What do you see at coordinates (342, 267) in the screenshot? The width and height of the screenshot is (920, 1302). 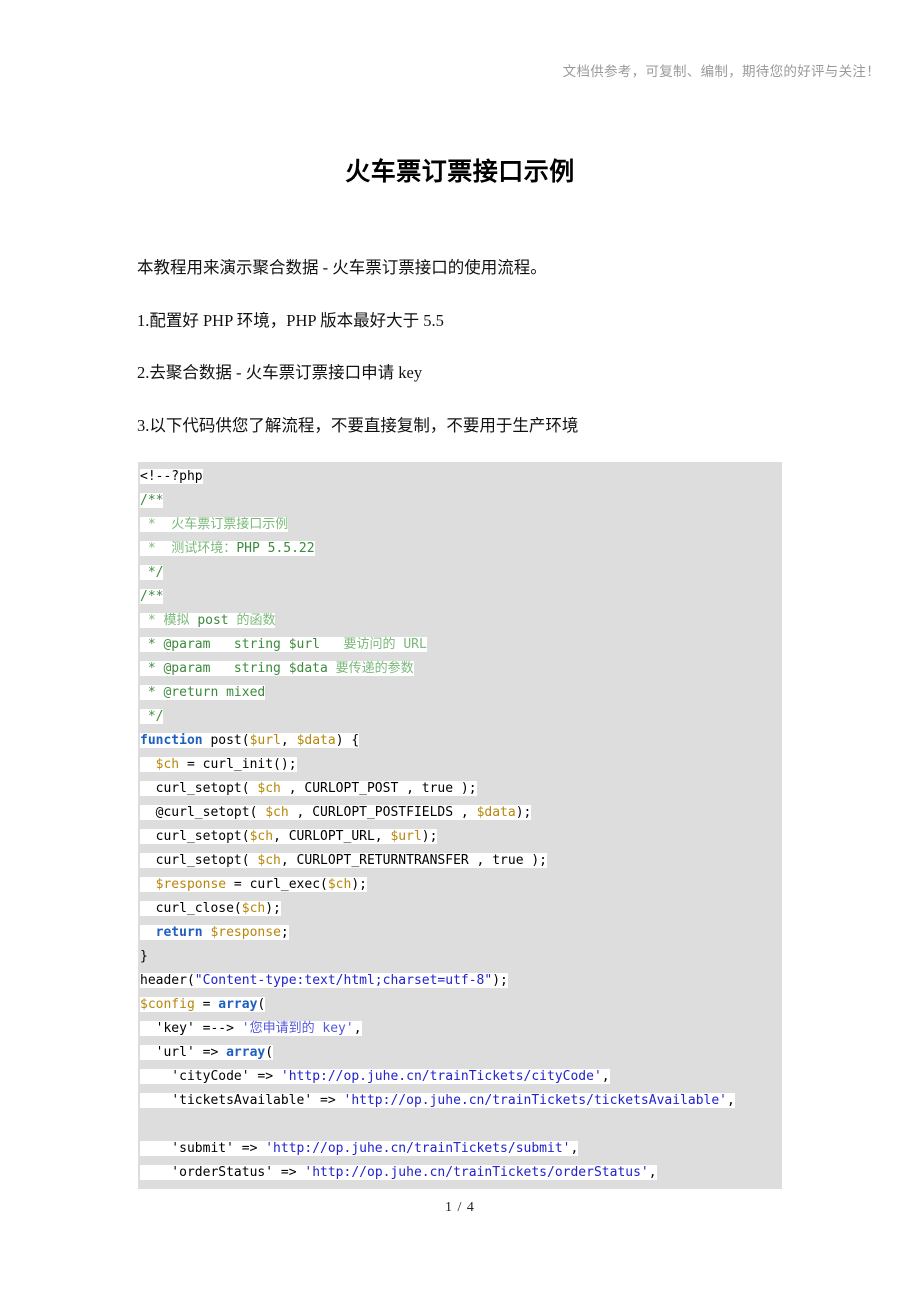 I see `intro-paragraph: 本教程用来演示聚合数据 - 火车票订票接口的使用流程。` at bounding box center [342, 267].